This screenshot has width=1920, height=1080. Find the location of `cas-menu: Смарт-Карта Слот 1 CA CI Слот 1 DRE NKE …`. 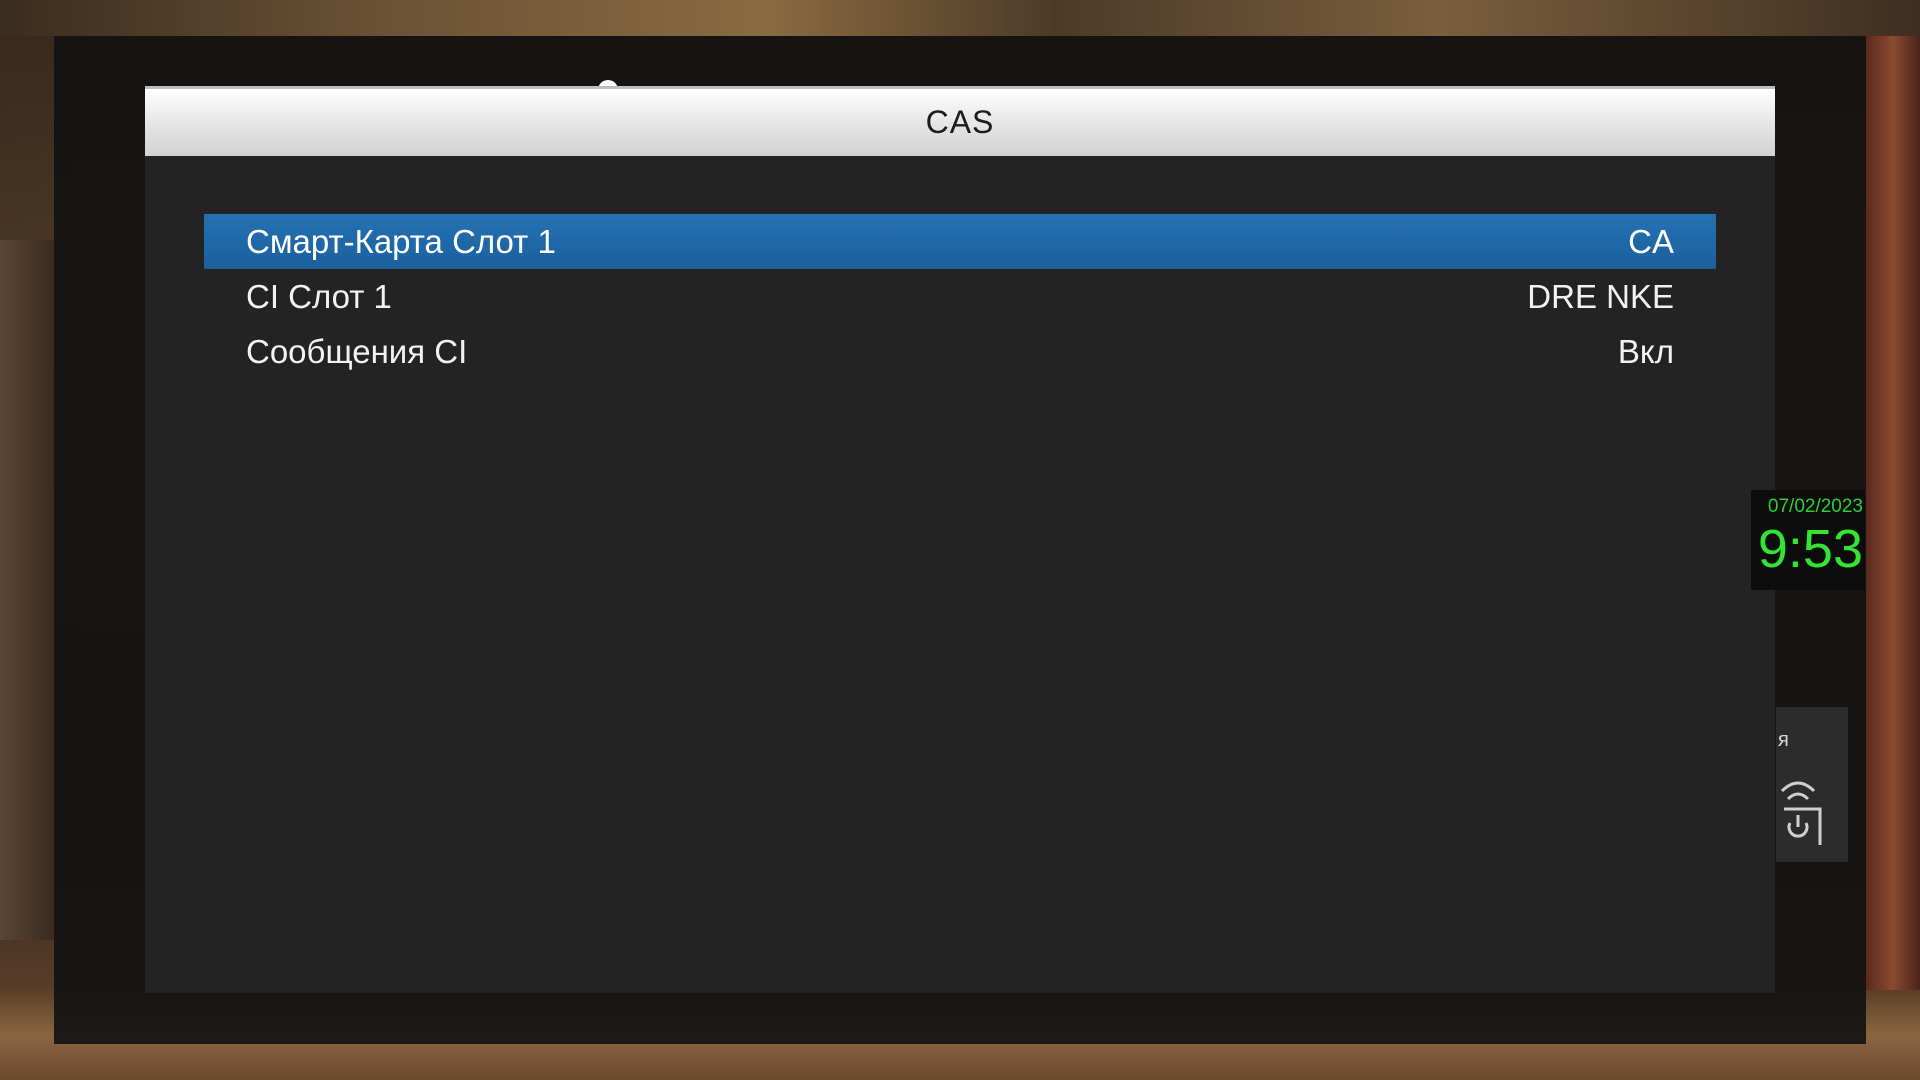

cas-menu: Смарт-Карта Слот 1 CA CI Слот 1 DRE NKE … is located at coordinates (960, 296).